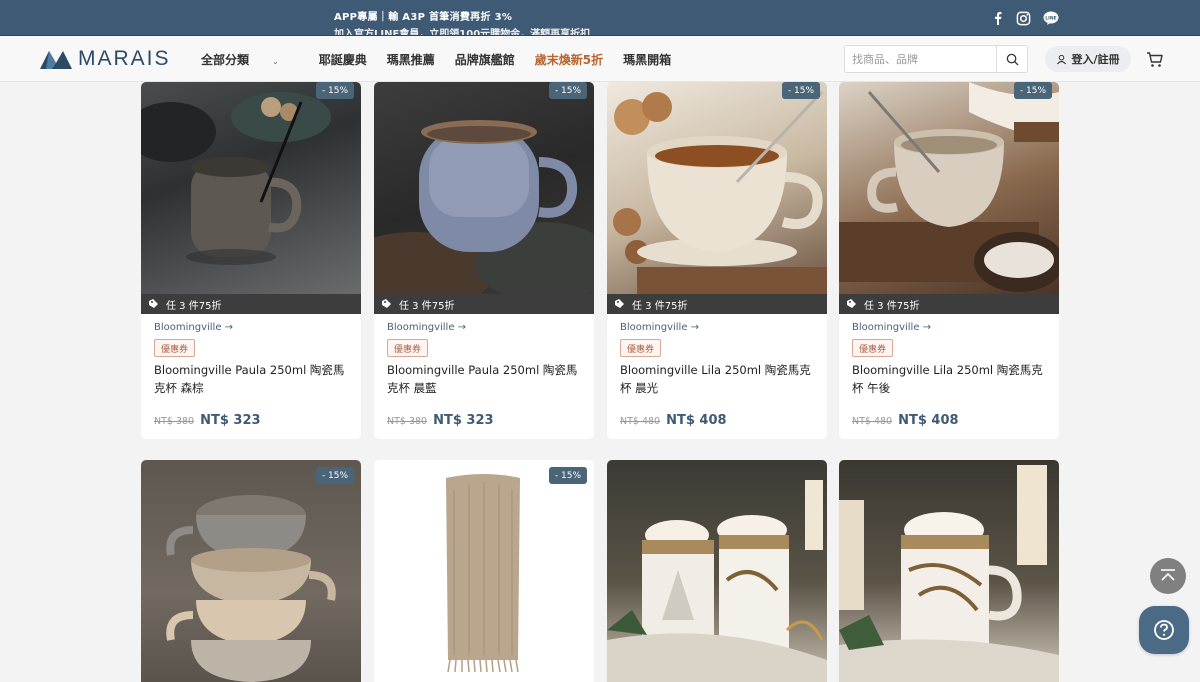 The width and height of the screenshot is (1200, 682). I want to click on arrow-up-icon, so click(1168, 575).